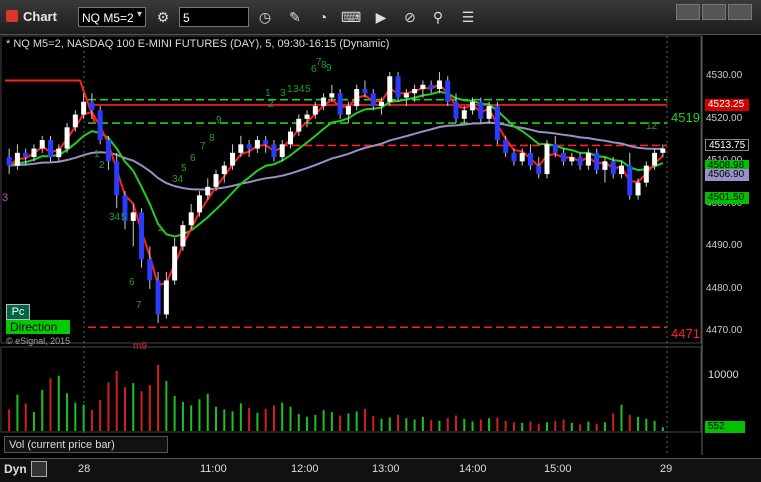 This screenshot has width=761, height=482. What do you see at coordinates (38, 327) in the screenshot?
I see `direction-badge: Direction` at bounding box center [38, 327].